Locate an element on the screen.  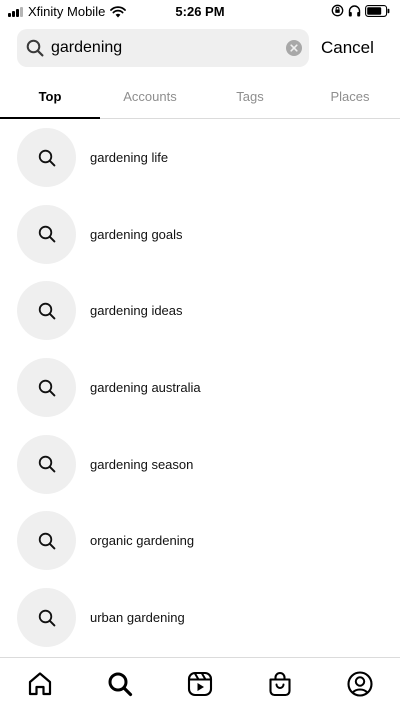
list-item: urban gardening is located at coordinates (200, 617).